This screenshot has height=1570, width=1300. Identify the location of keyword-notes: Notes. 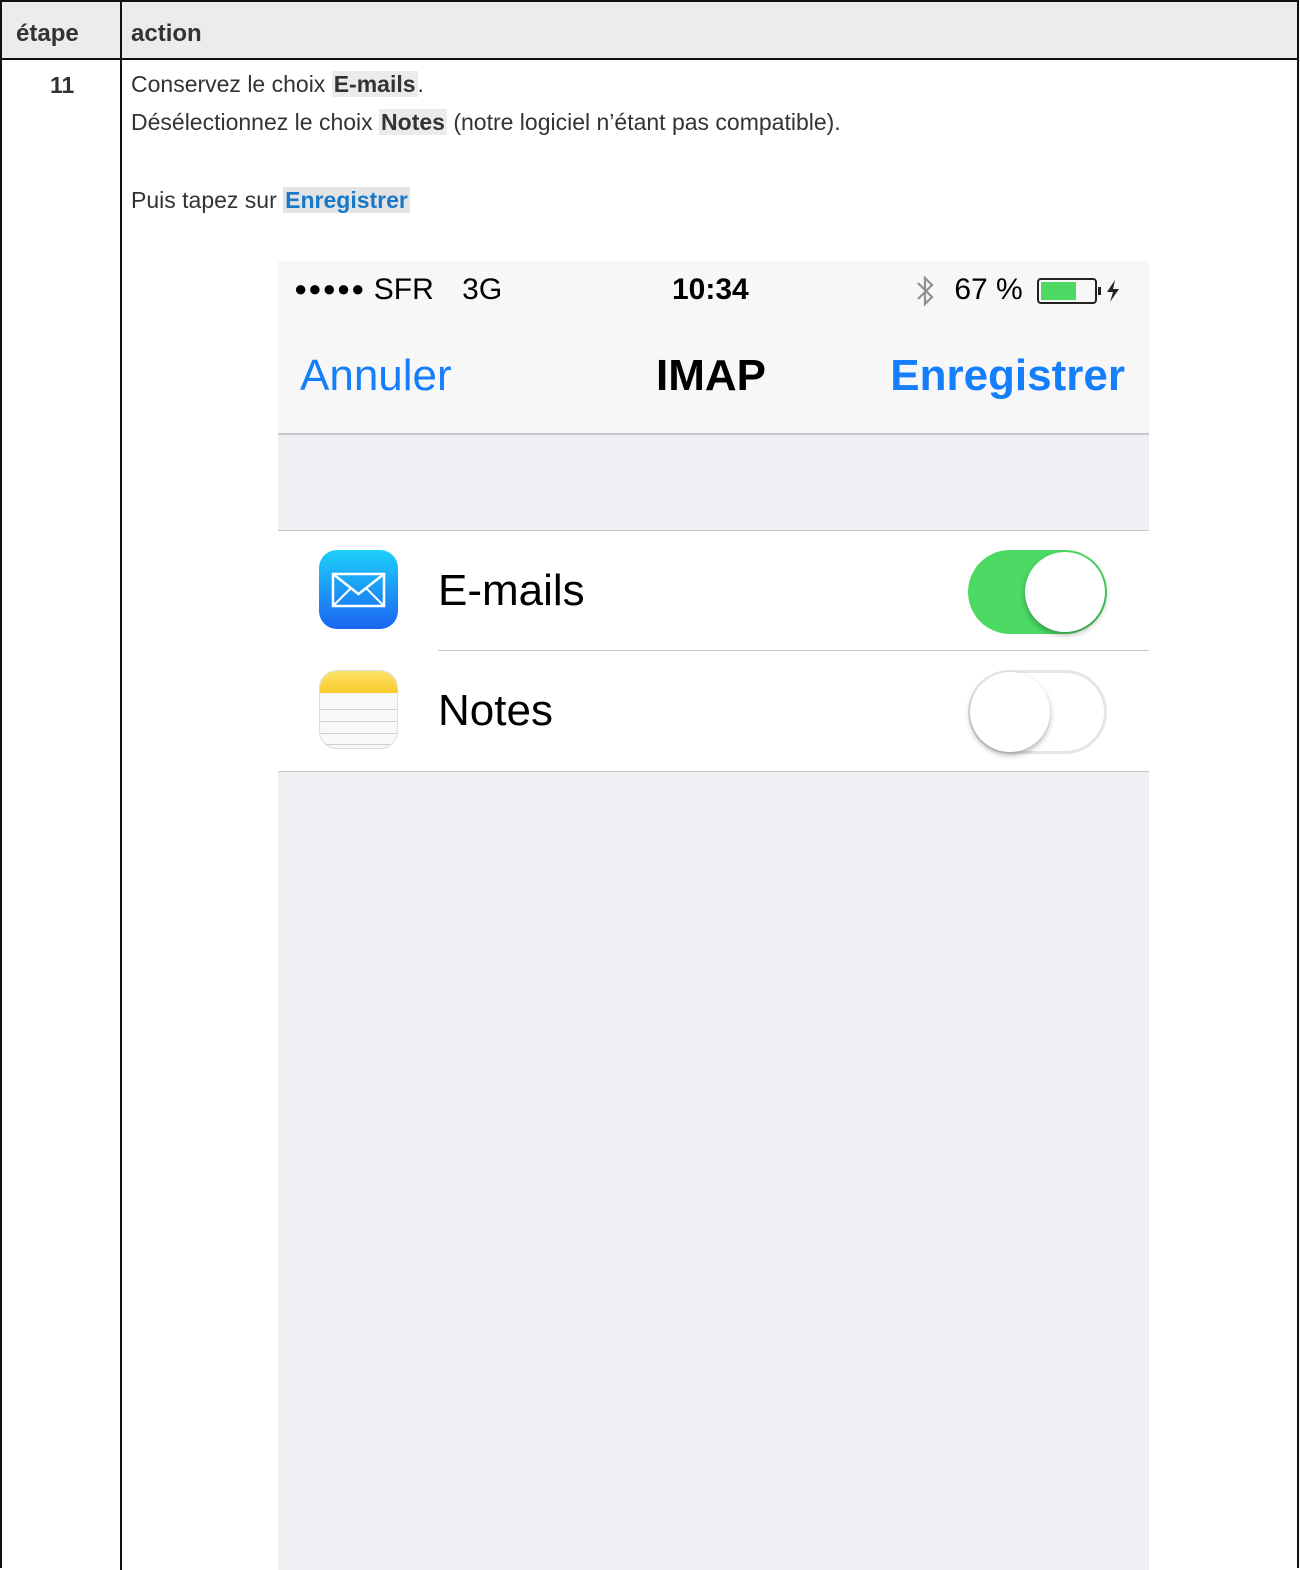
(413, 122).